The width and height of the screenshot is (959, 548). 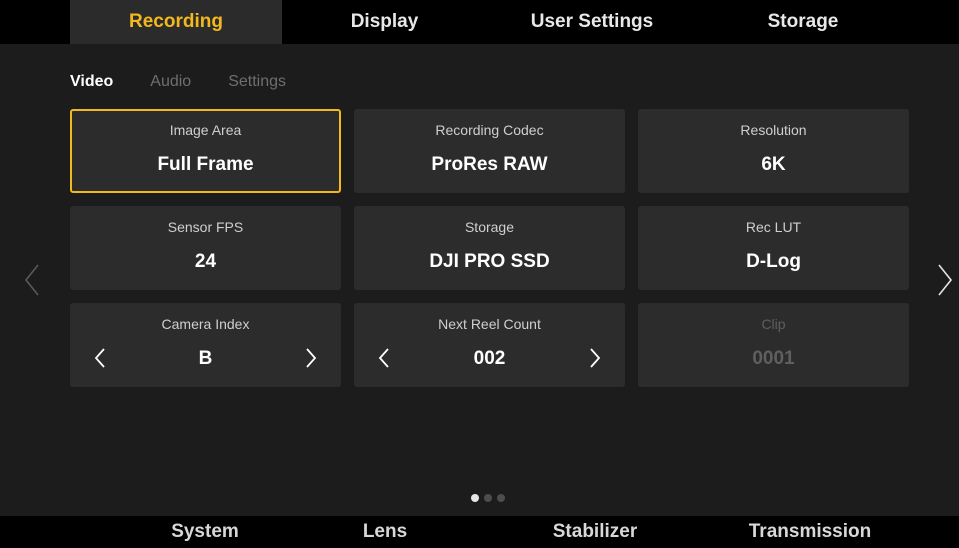 I want to click on tab-display: Display, so click(x=384, y=22).